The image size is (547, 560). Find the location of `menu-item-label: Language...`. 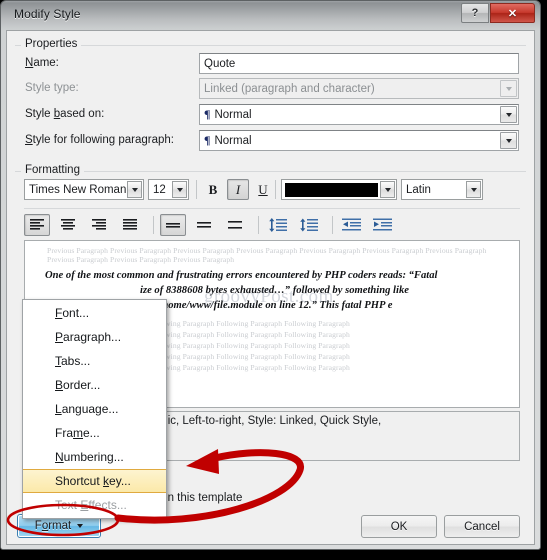

menu-item-label: Language... is located at coordinates (87, 409).